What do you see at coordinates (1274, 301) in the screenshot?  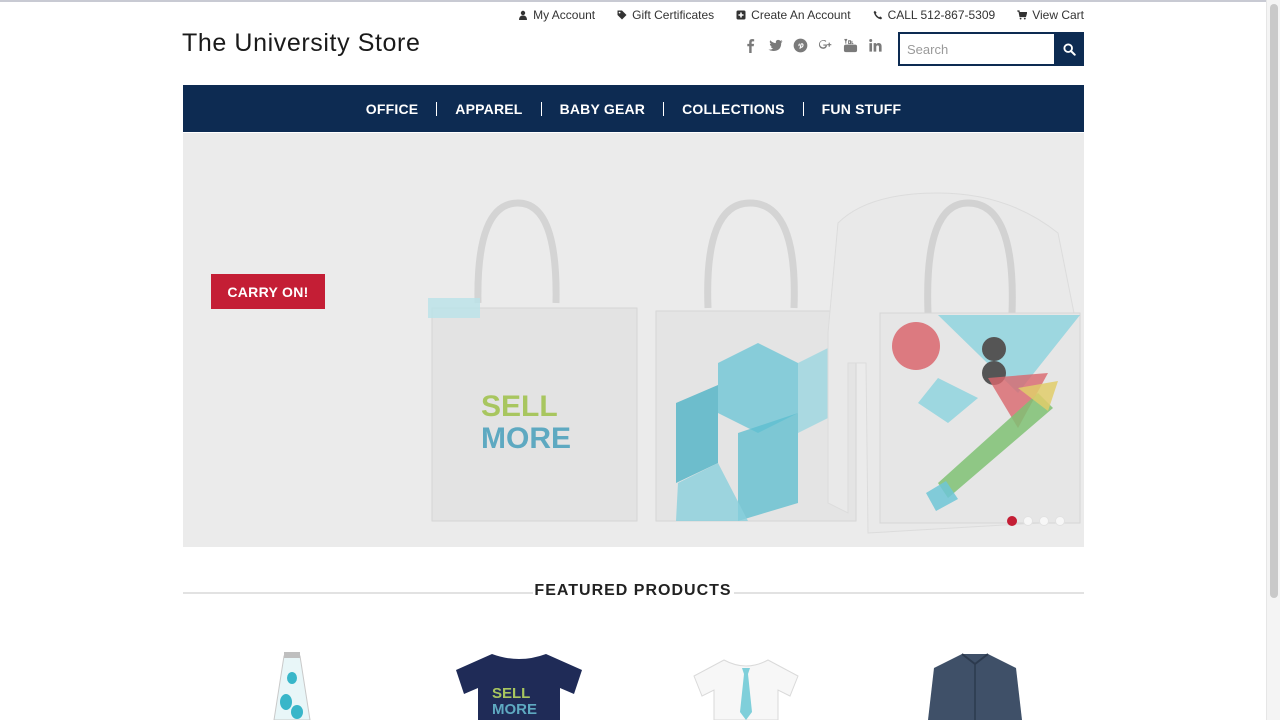 I see `scrollbar-thumb` at bounding box center [1274, 301].